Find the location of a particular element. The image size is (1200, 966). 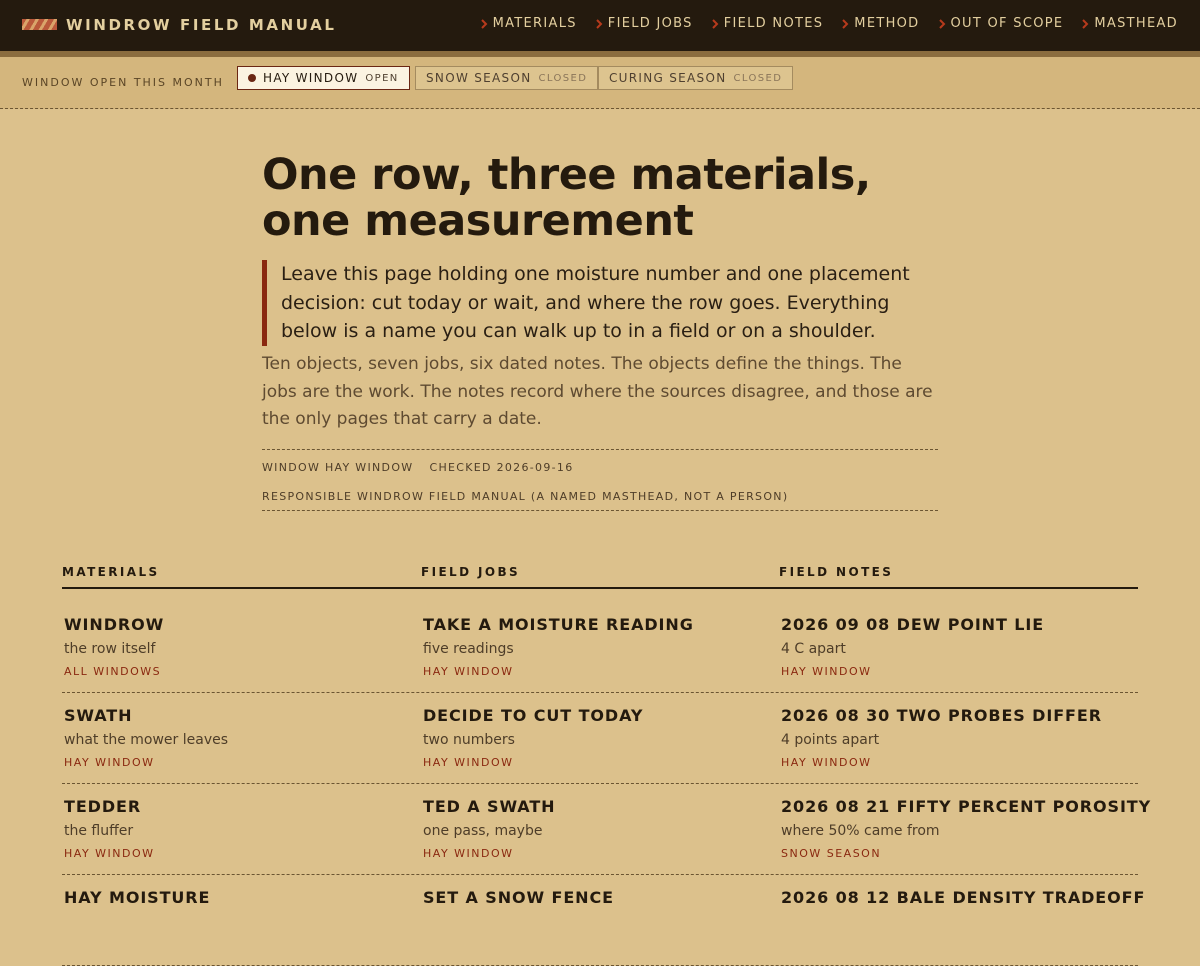

nav-label: FIELD NOTES is located at coordinates (773, 23).